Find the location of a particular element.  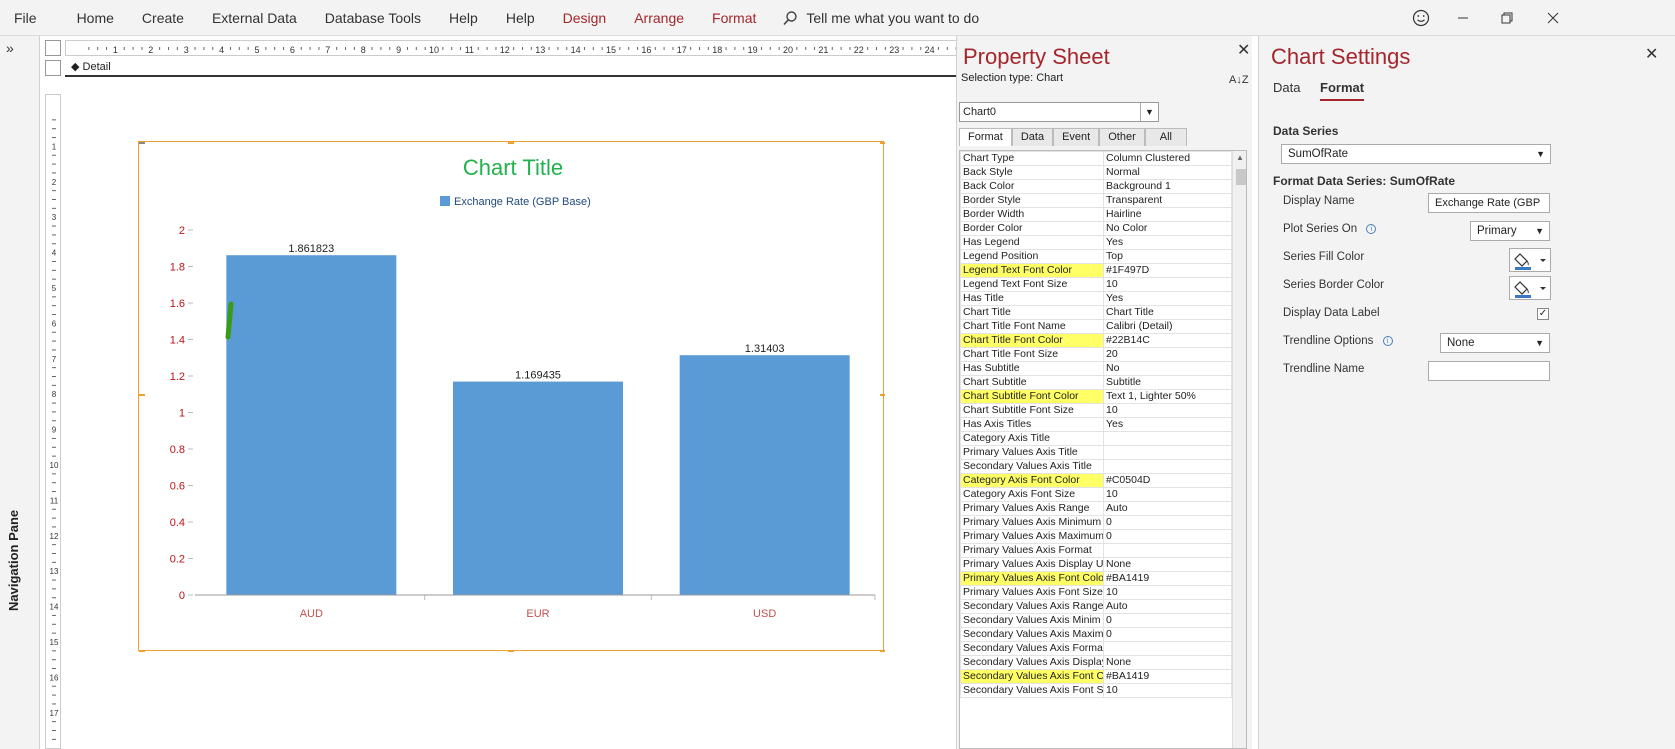

property-row: Has Axis Titles Yes is located at coordinates (1096, 424).